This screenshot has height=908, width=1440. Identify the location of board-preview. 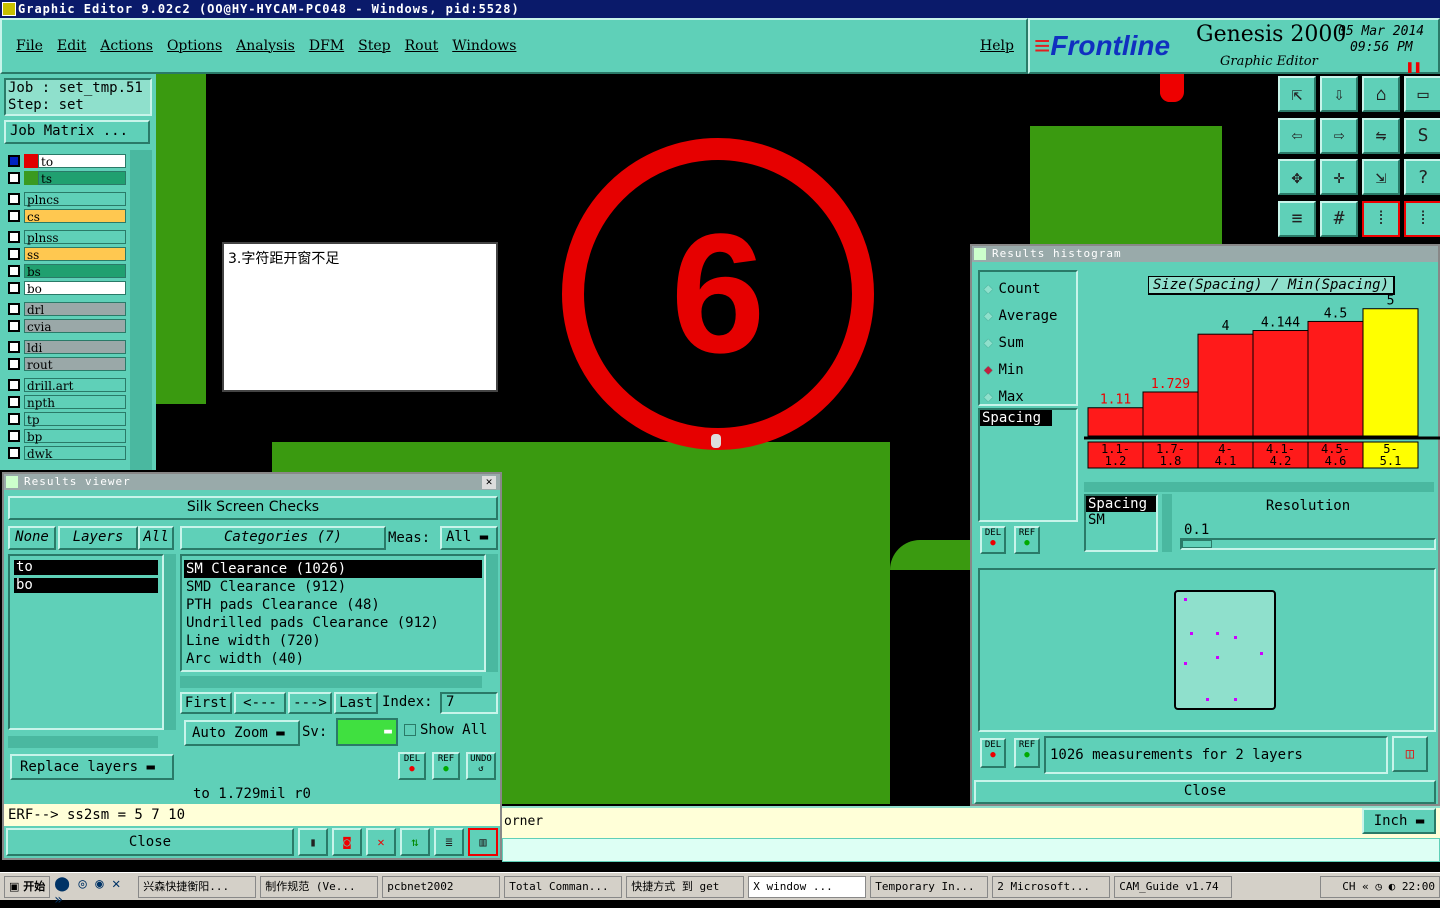
(1207, 650).